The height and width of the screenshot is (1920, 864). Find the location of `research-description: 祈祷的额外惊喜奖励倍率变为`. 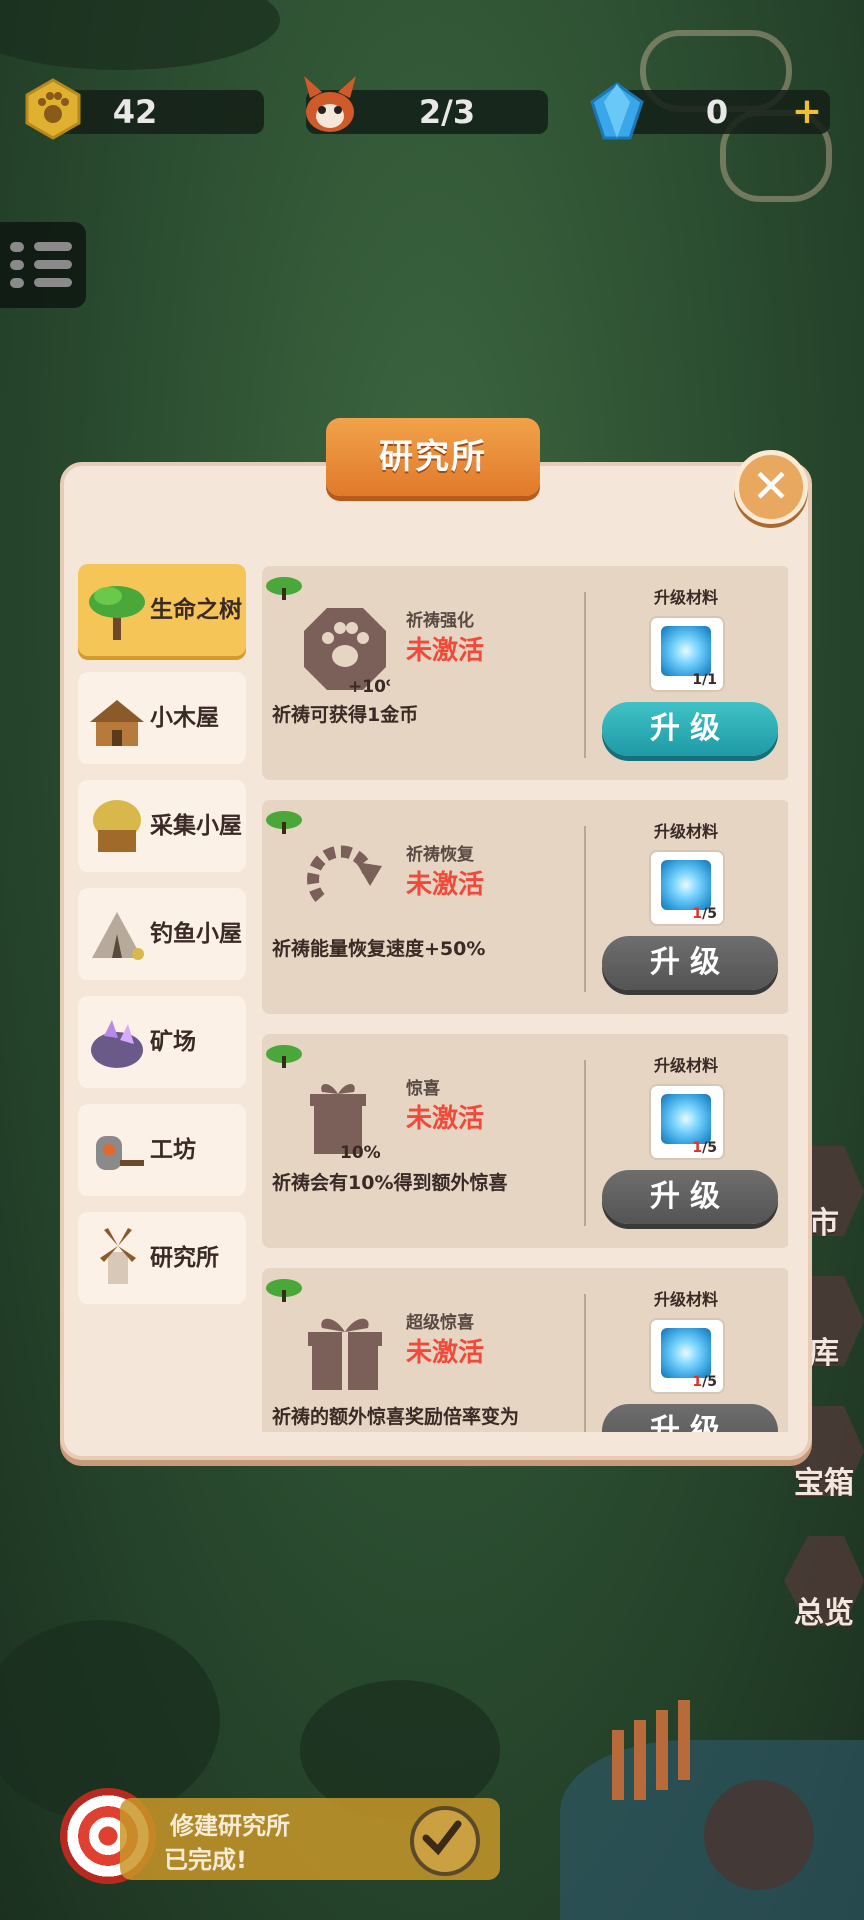

research-description: 祈祷的额外惊喜奖励倍率变为 is located at coordinates (396, 1417).